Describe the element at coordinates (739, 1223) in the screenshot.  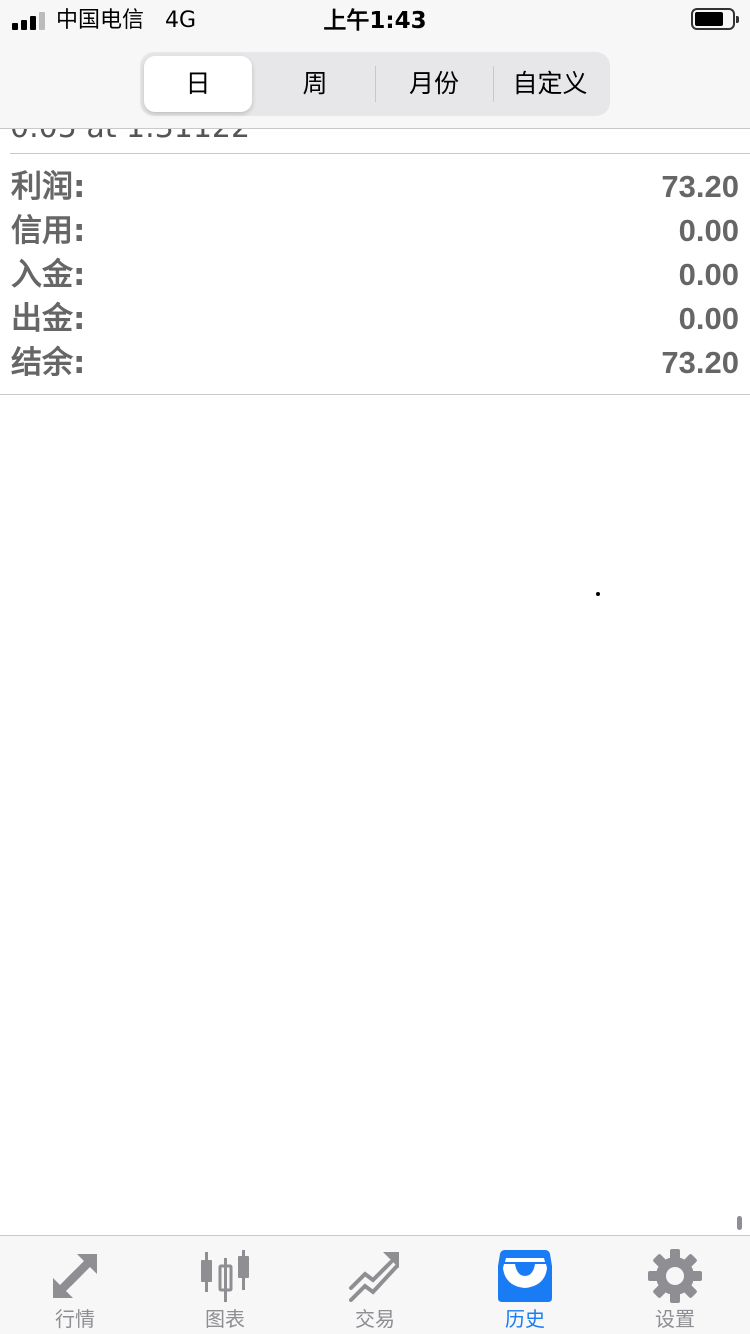
I see `scroll-indicator` at that location.